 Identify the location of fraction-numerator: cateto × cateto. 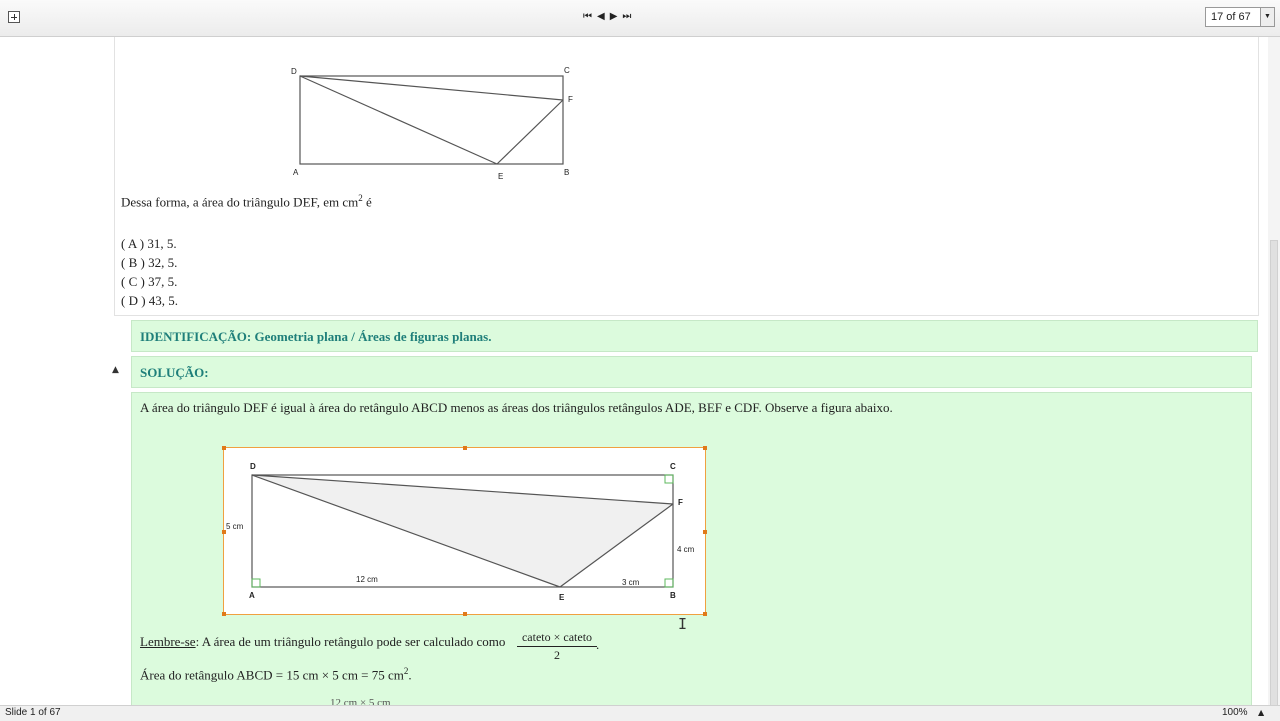
(557, 638).